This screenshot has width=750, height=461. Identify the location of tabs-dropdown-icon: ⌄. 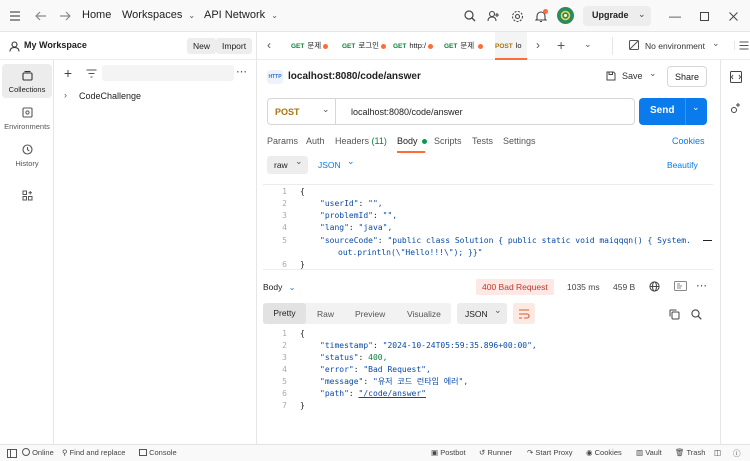
(588, 44).